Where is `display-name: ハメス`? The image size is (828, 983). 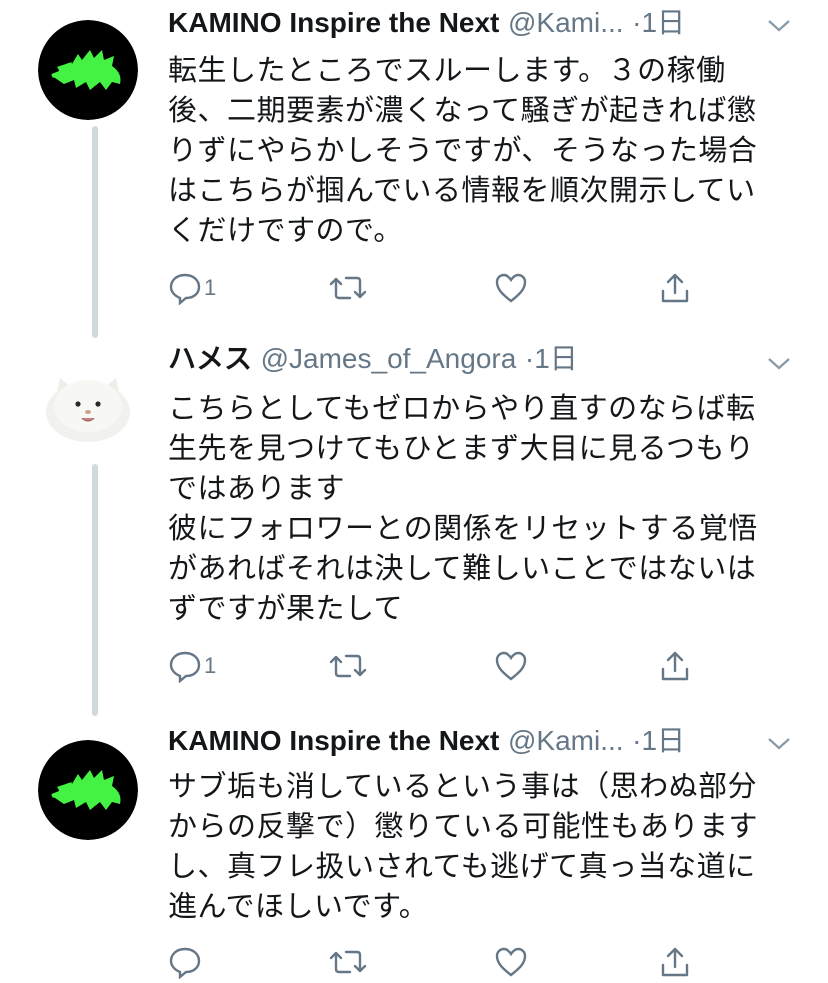 display-name: ハメス is located at coordinates (210, 358).